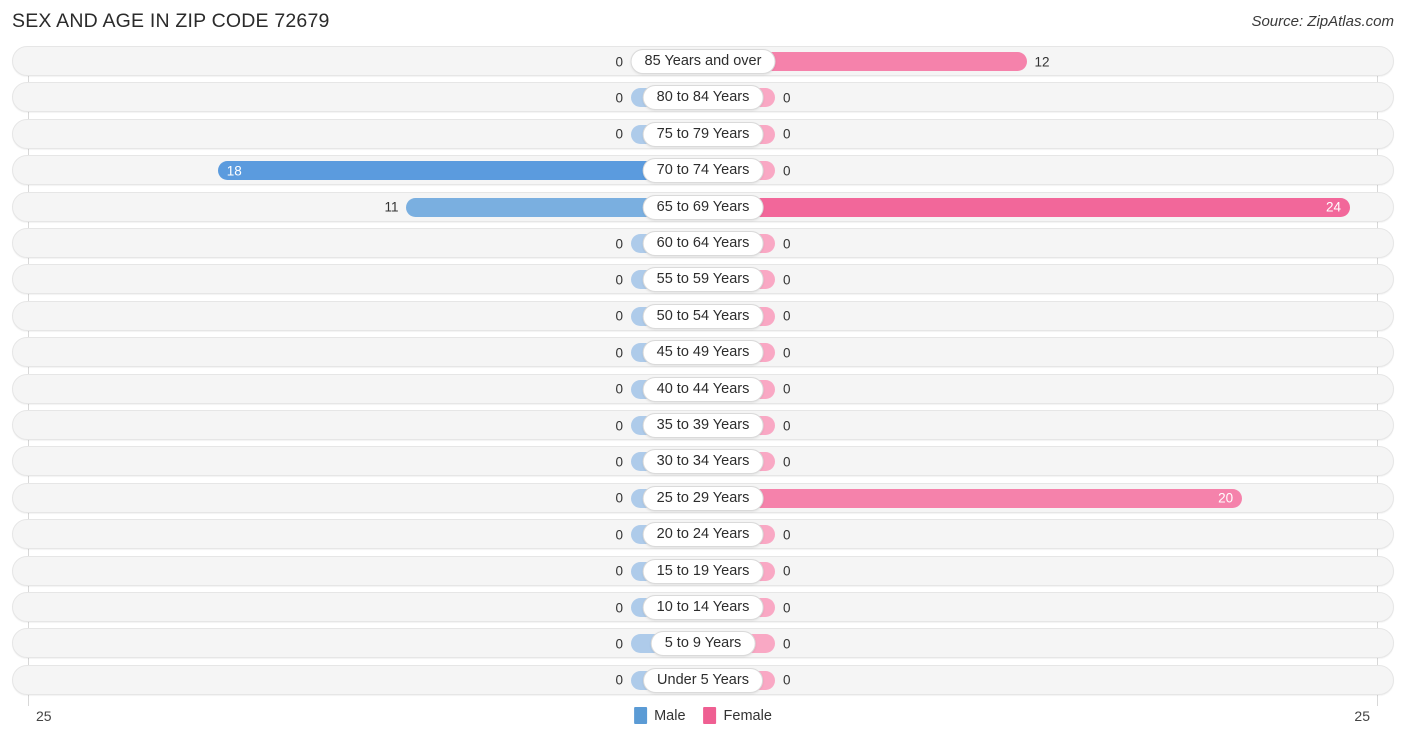 The width and height of the screenshot is (1406, 740). I want to click on age-group-row: 0 0 40 to 44 Years, so click(703, 388).